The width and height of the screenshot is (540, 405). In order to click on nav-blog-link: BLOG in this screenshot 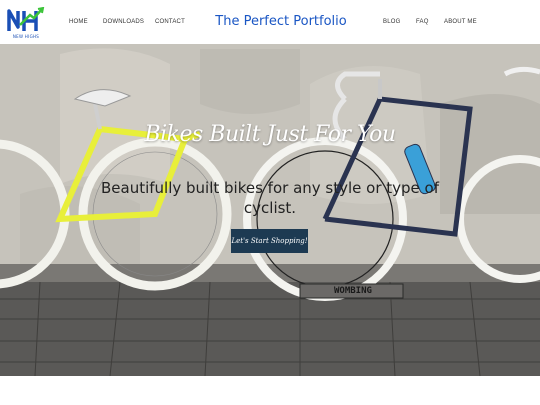, I will do `click(391, 22)`.